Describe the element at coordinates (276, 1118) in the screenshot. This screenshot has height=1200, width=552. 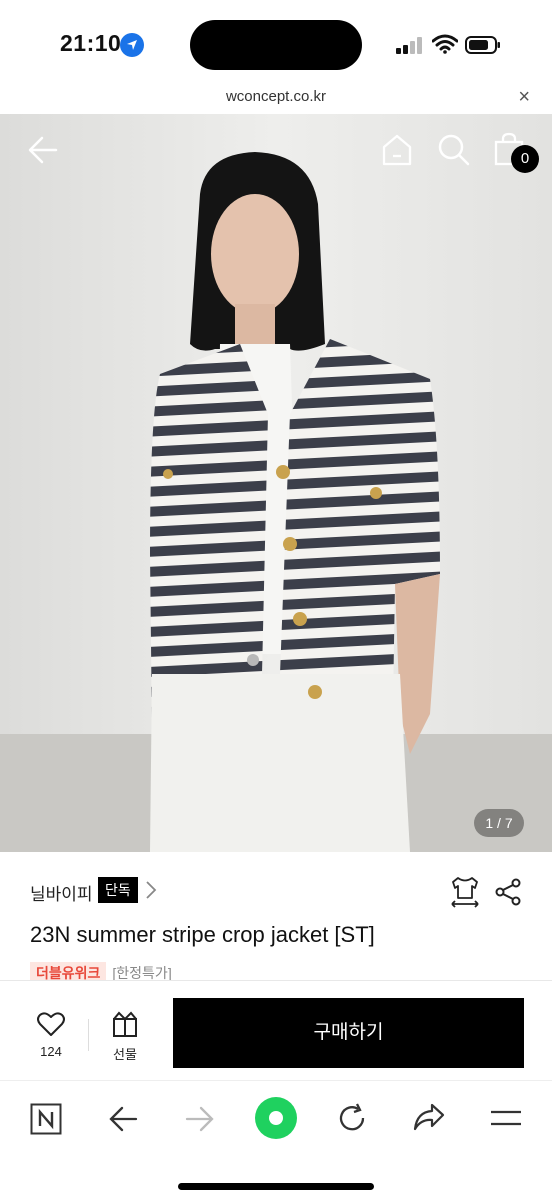
I see `green-home-icon` at that location.